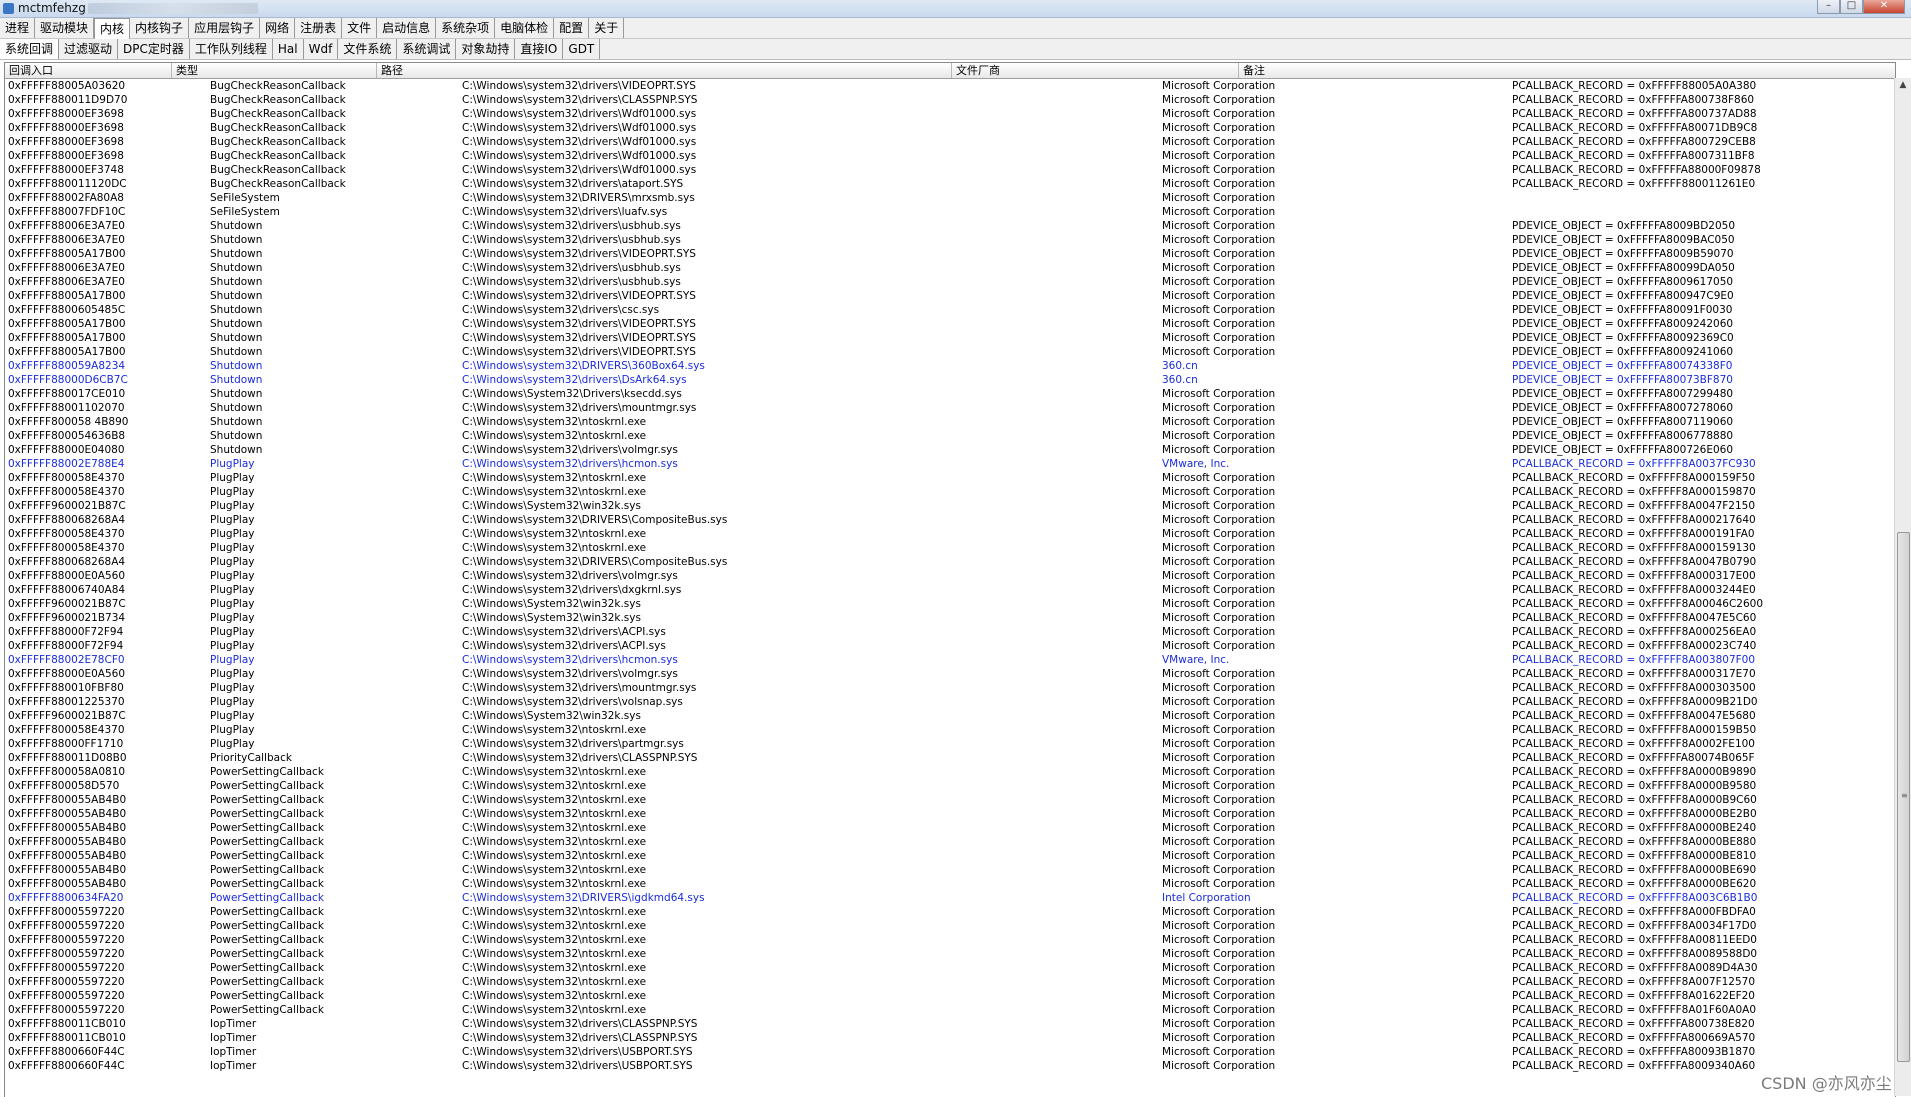 The image size is (1911, 1097). I want to click on subtab-9: 直接IO, so click(539, 49).